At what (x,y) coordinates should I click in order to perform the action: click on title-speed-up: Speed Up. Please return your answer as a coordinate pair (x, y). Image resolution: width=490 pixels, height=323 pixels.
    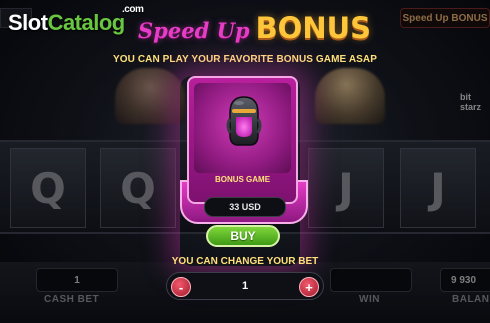
    Looking at the image, I should click on (194, 30).